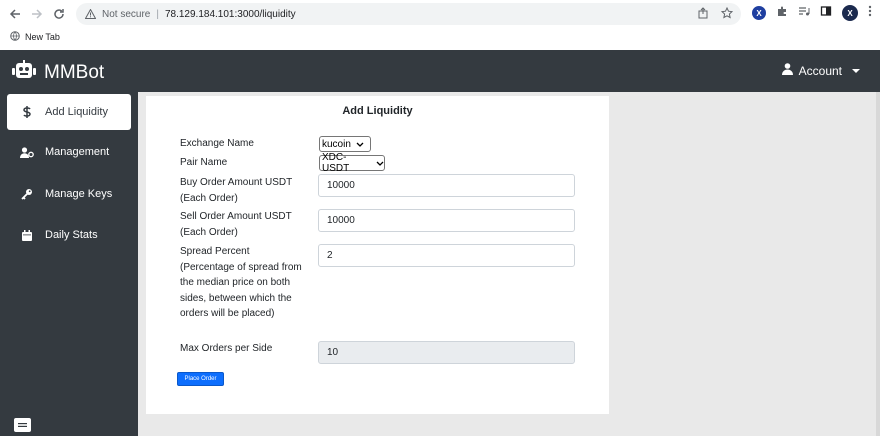 The width and height of the screenshot is (880, 436). Describe the element at coordinates (787, 70) in the screenshot. I see `user-icon` at that location.